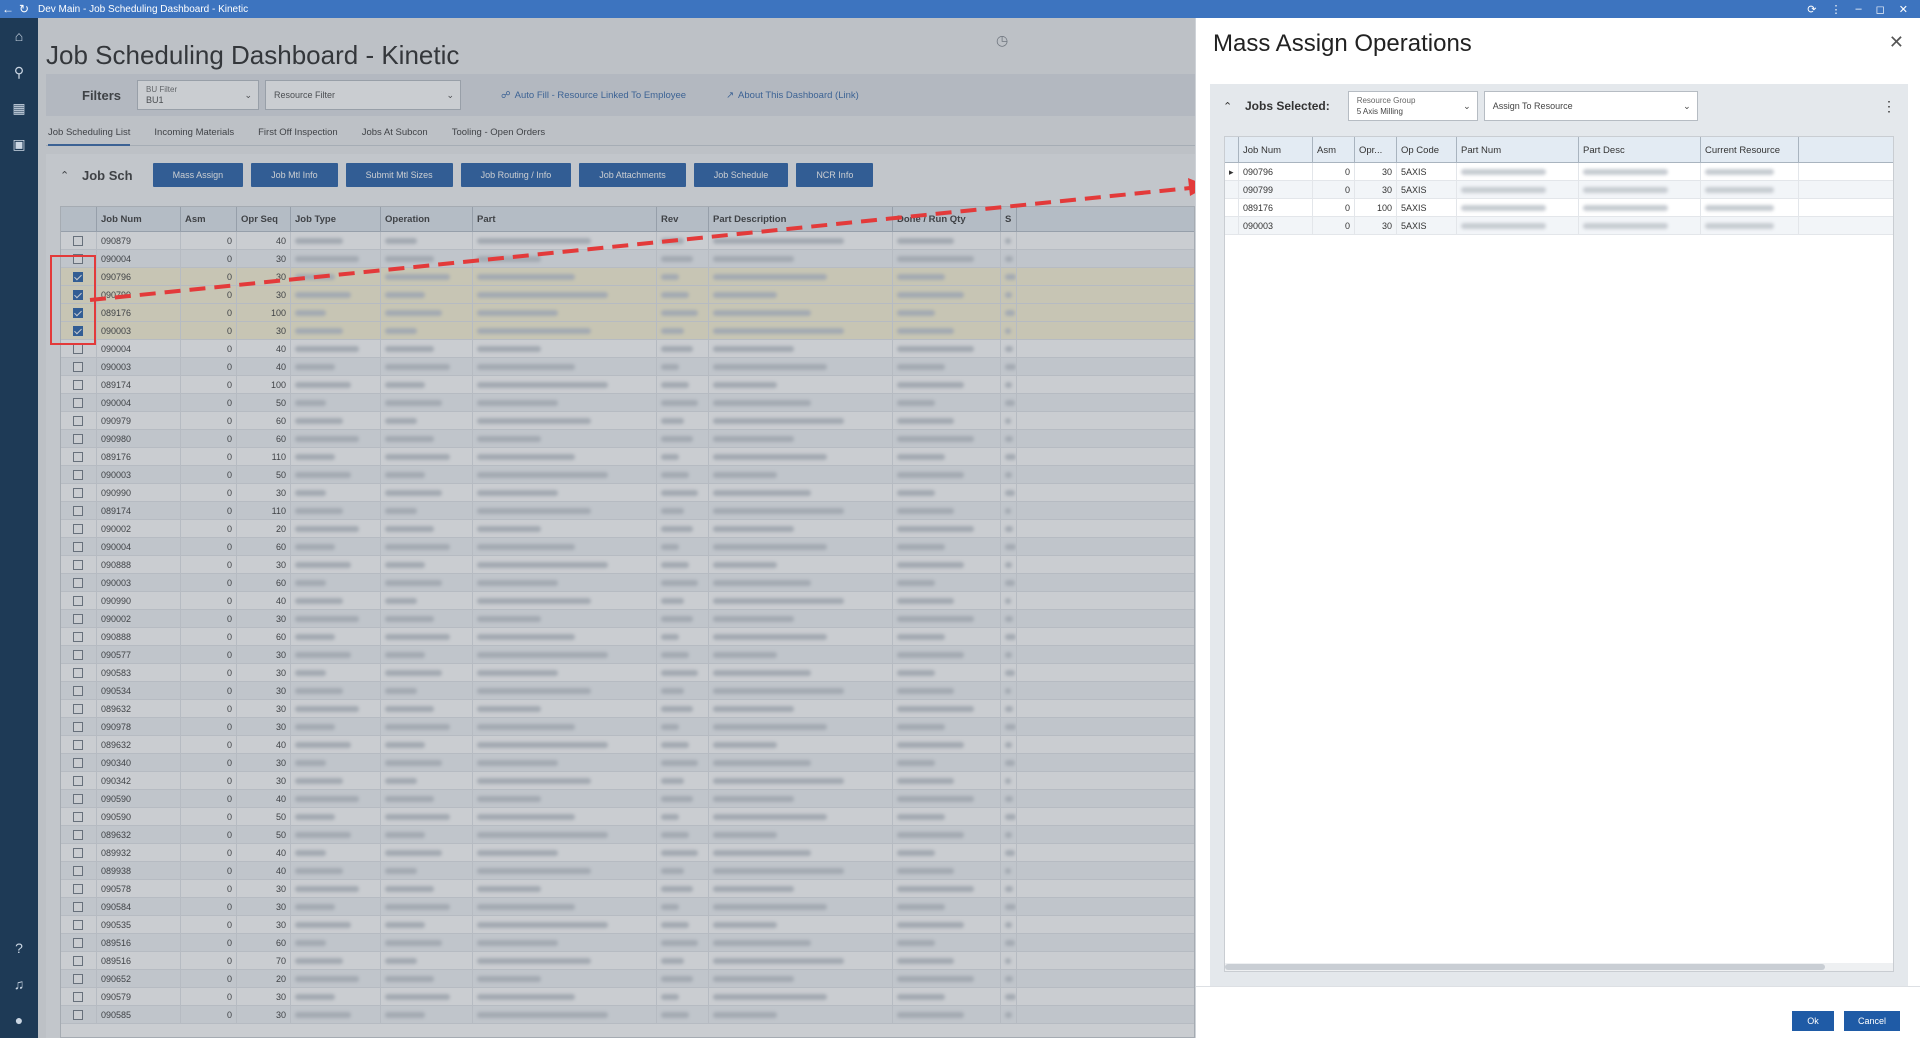 The height and width of the screenshot is (1038, 1920). What do you see at coordinates (627, 708) in the screenshot?
I see `table-row: 089632 0 30` at bounding box center [627, 708].